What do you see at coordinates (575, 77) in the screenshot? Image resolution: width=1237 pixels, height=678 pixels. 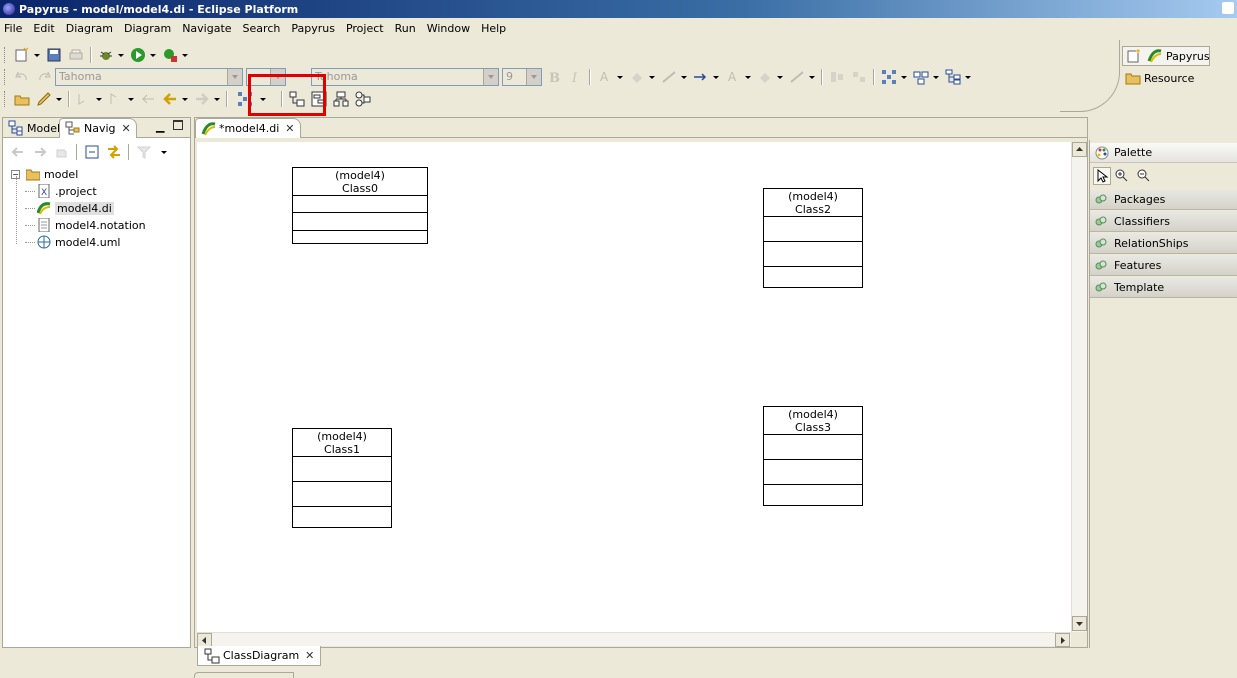 I see `italic-icon: I` at bounding box center [575, 77].